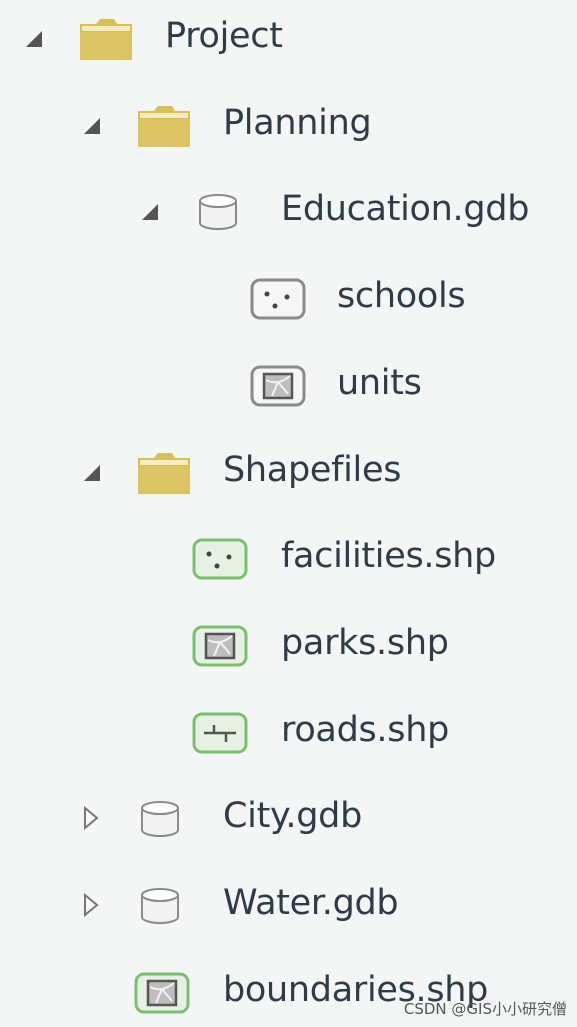 Image resolution: width=577 pixels, height=1027 pixels. What do you see at coordinates (379, 382) in the screenshot?
I see `tree-item-label: units` at bounding box center [379, 382].